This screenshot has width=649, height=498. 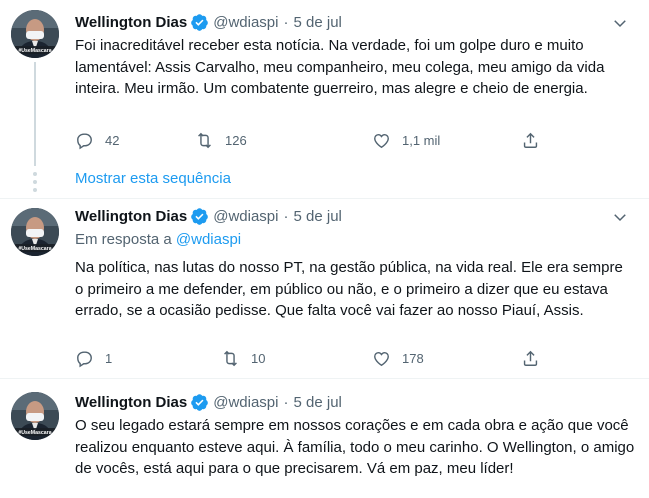 I want to click on like-count: 178, so click(x=413, y=358).